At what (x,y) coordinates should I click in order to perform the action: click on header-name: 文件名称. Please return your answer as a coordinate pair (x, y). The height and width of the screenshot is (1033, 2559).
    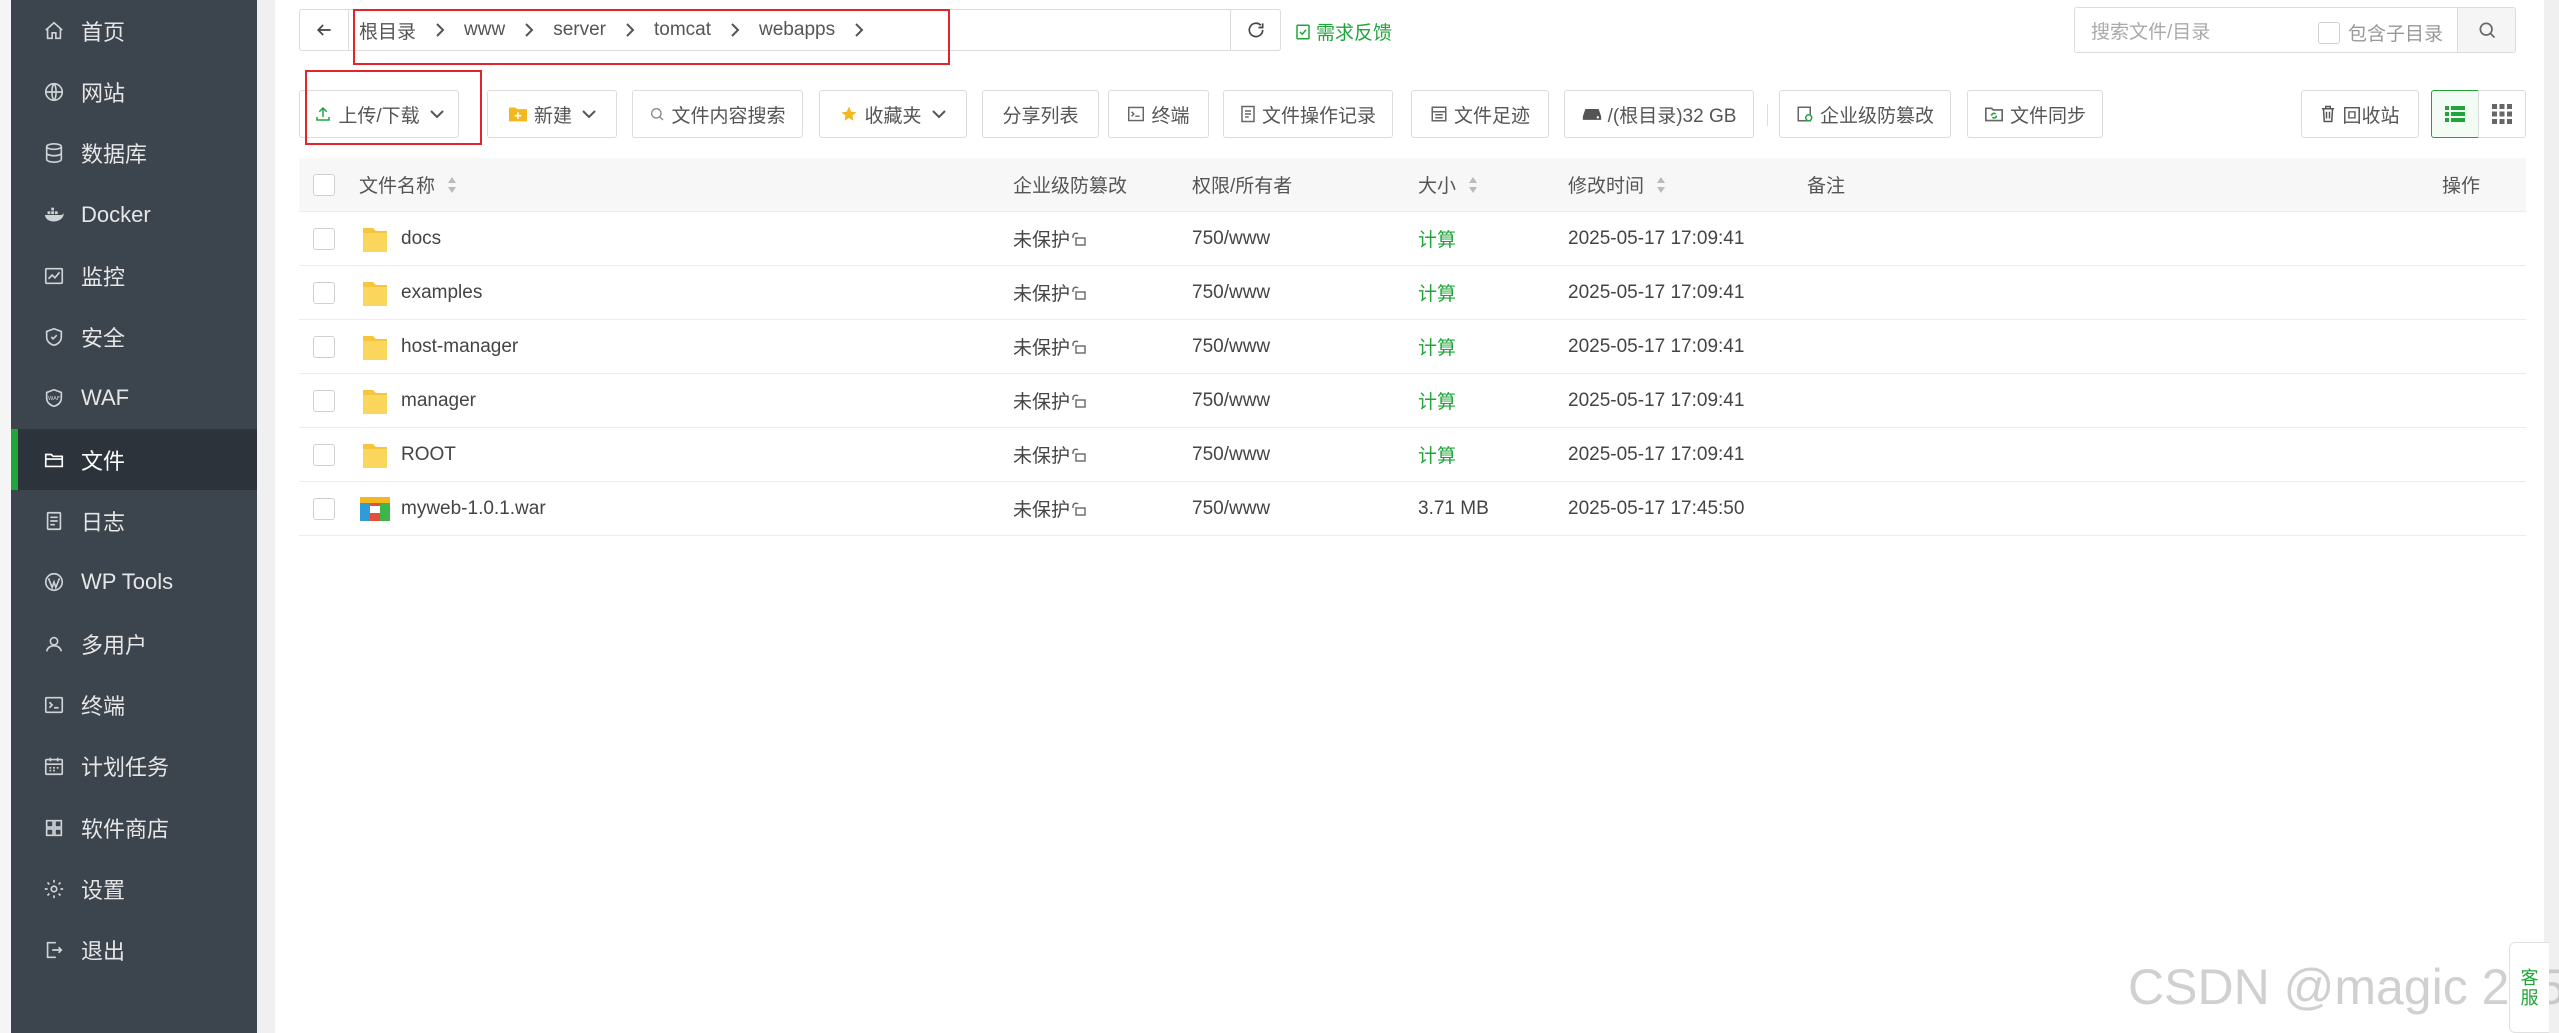
    Looking at the image, I should click on (408, 184).